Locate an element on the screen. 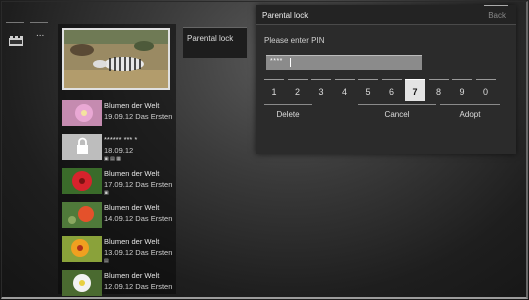  digit-keypad: 1 2 3 4 5 6 7 8 9 0 is located at coordinates (382, 90).